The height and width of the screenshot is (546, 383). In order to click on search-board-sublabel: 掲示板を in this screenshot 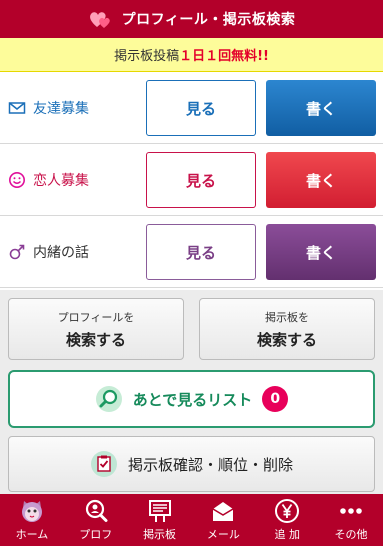, I will do `click(287, 317)`.